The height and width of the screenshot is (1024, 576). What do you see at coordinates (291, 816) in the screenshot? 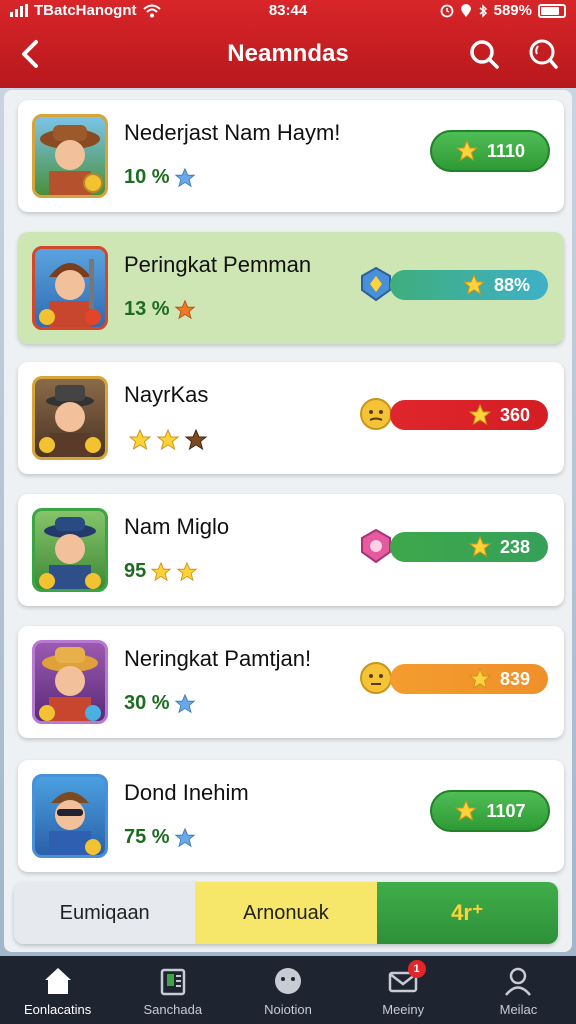
I see `player-card: Dond Inehim 75 % 1107` at bounding box center [291, 816].